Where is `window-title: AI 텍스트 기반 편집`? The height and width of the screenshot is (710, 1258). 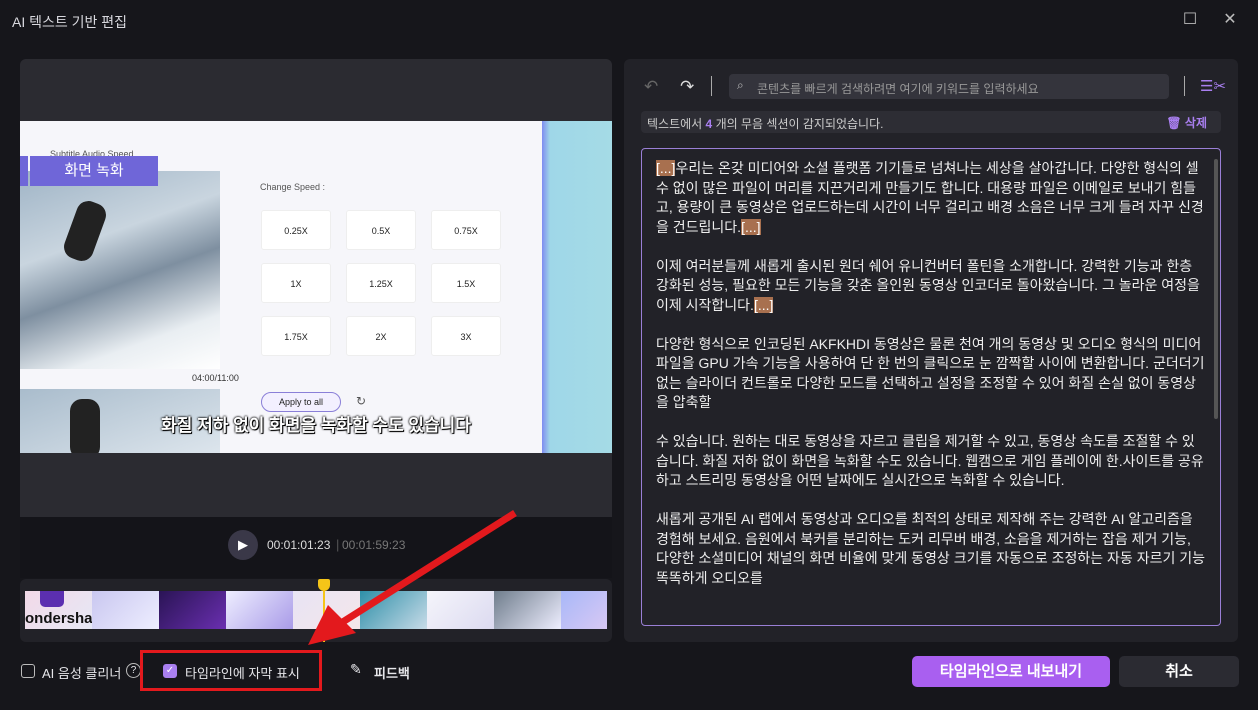
window-title: AI 텍스트 기반 편집 is located at coordinates (70, 22).